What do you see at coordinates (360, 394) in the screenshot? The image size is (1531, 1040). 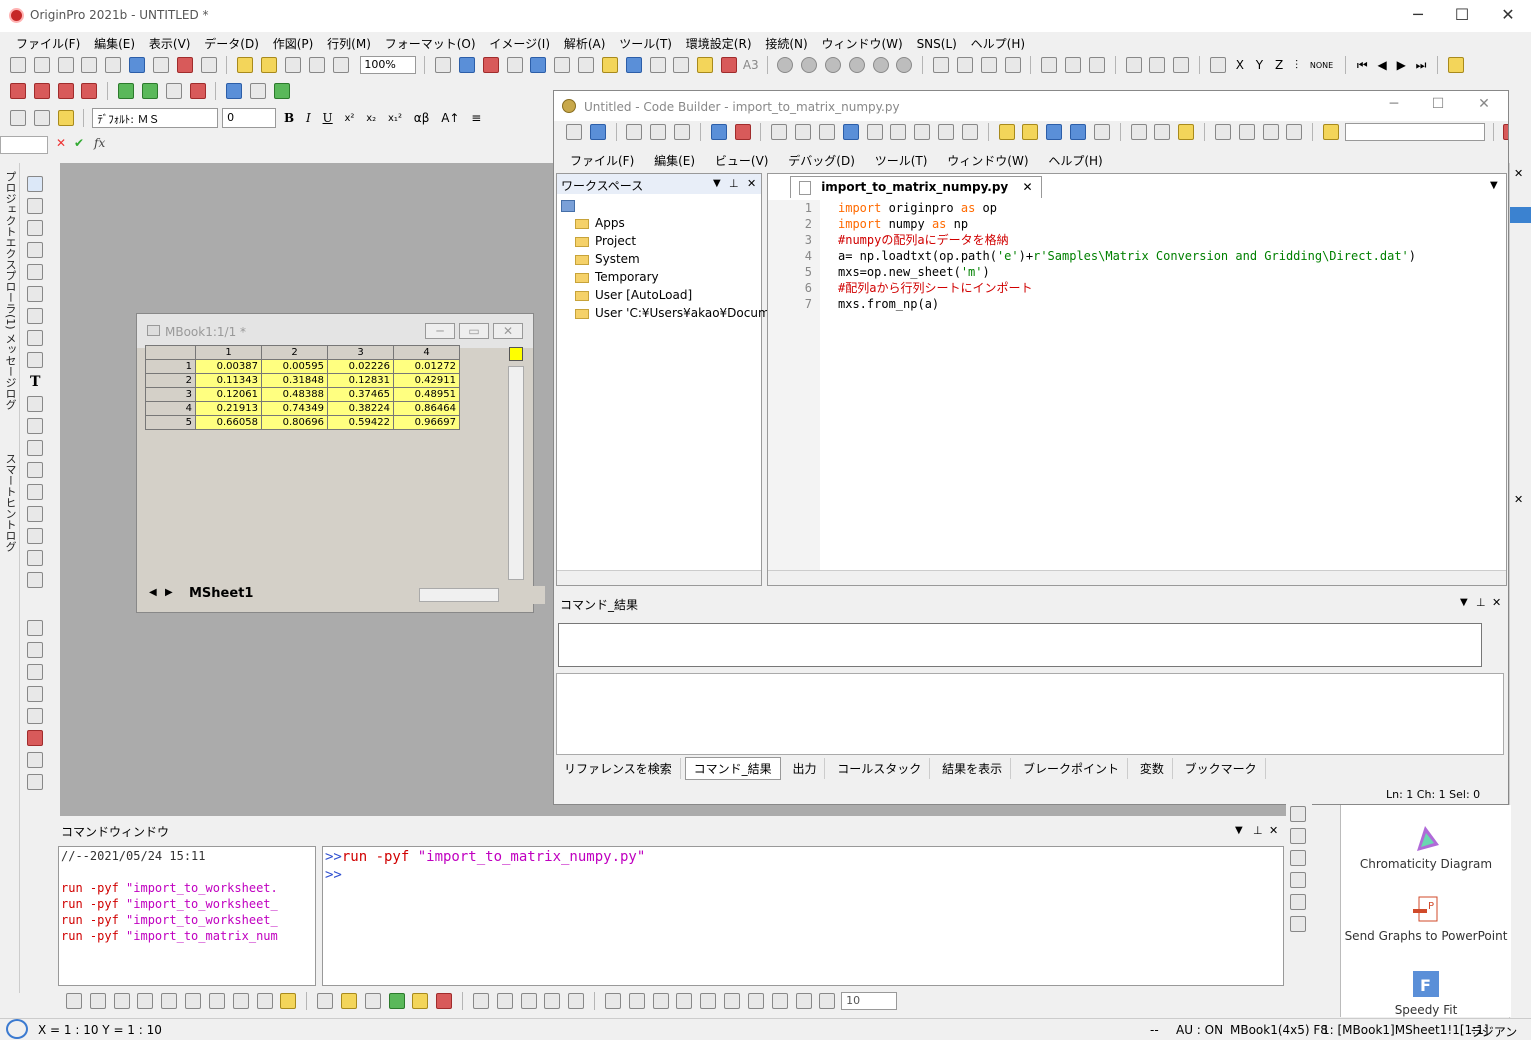 I see `matrix-cell: 0.37465` at bounding box center [360, 394].